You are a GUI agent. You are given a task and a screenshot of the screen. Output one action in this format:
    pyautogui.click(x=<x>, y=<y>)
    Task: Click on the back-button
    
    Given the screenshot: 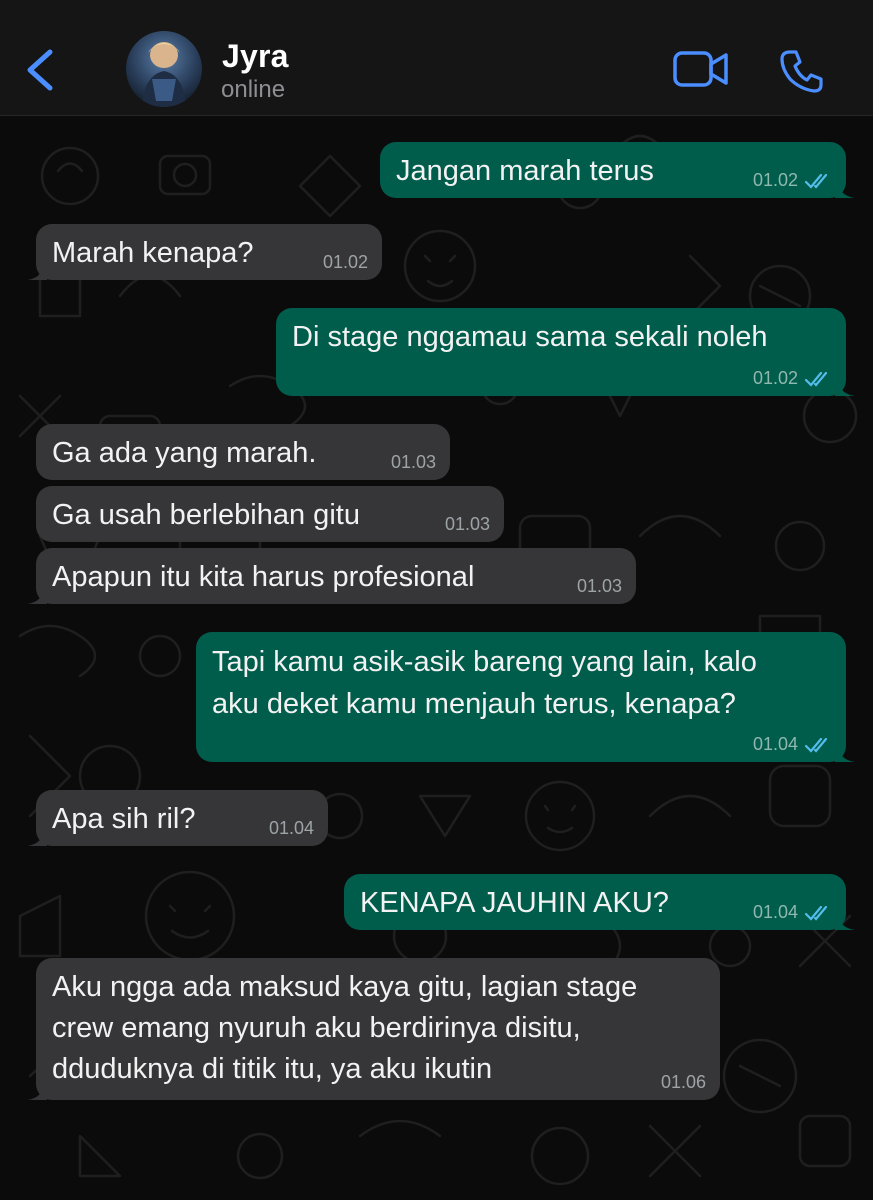 What is the action you would take?
    pyautogui.click(x=42, y=70)
    